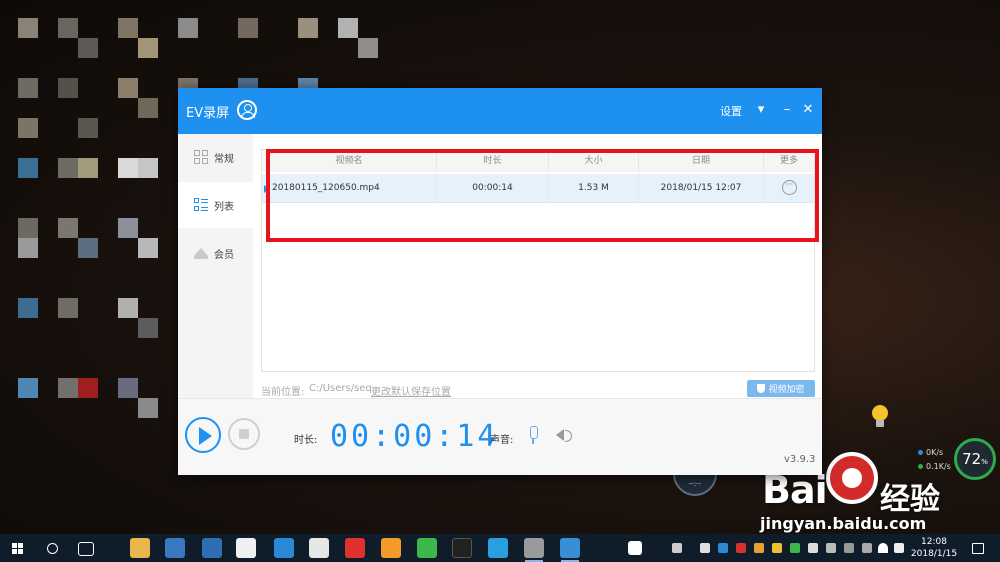 The width and height of the screenshot is (1000, 562). I want to click on windows-start-icon, so click(17, 548).